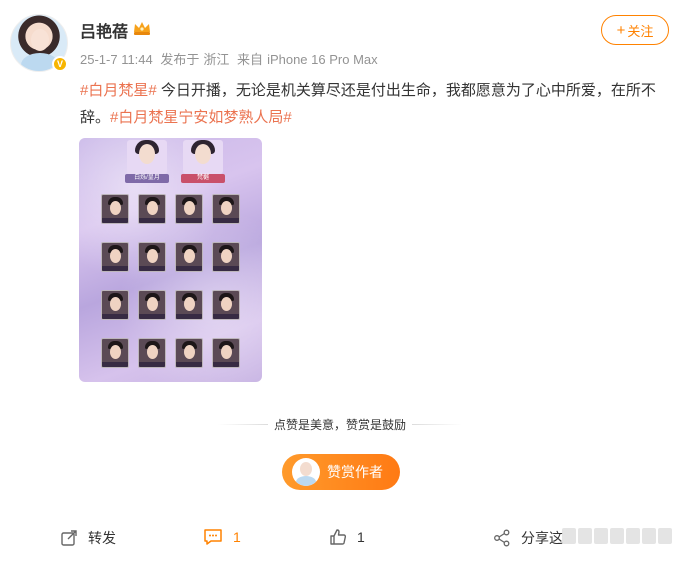  What do you see at coordinates (102, 538) in the screenshot?
I see `repost-label: 转发` at bounding box center [102, 538].